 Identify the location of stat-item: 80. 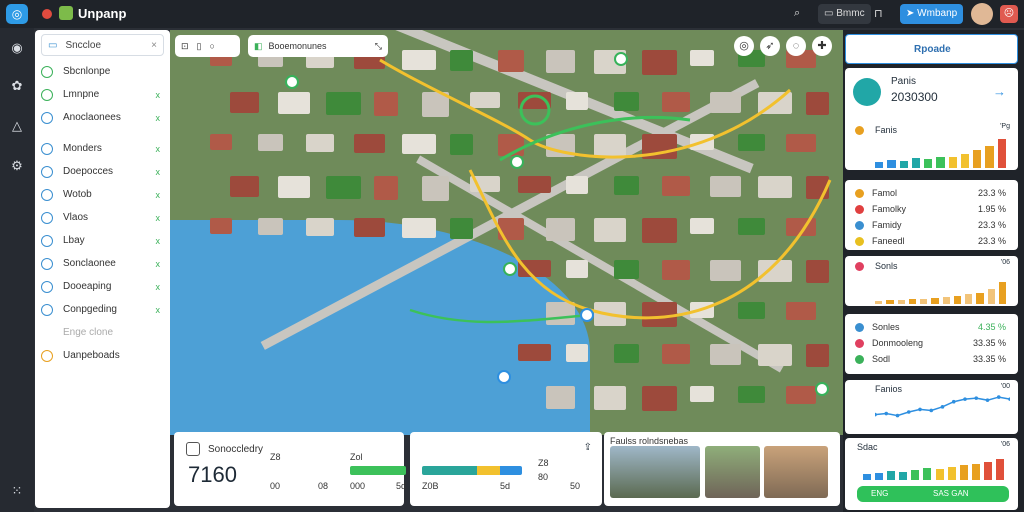
(543, 477).